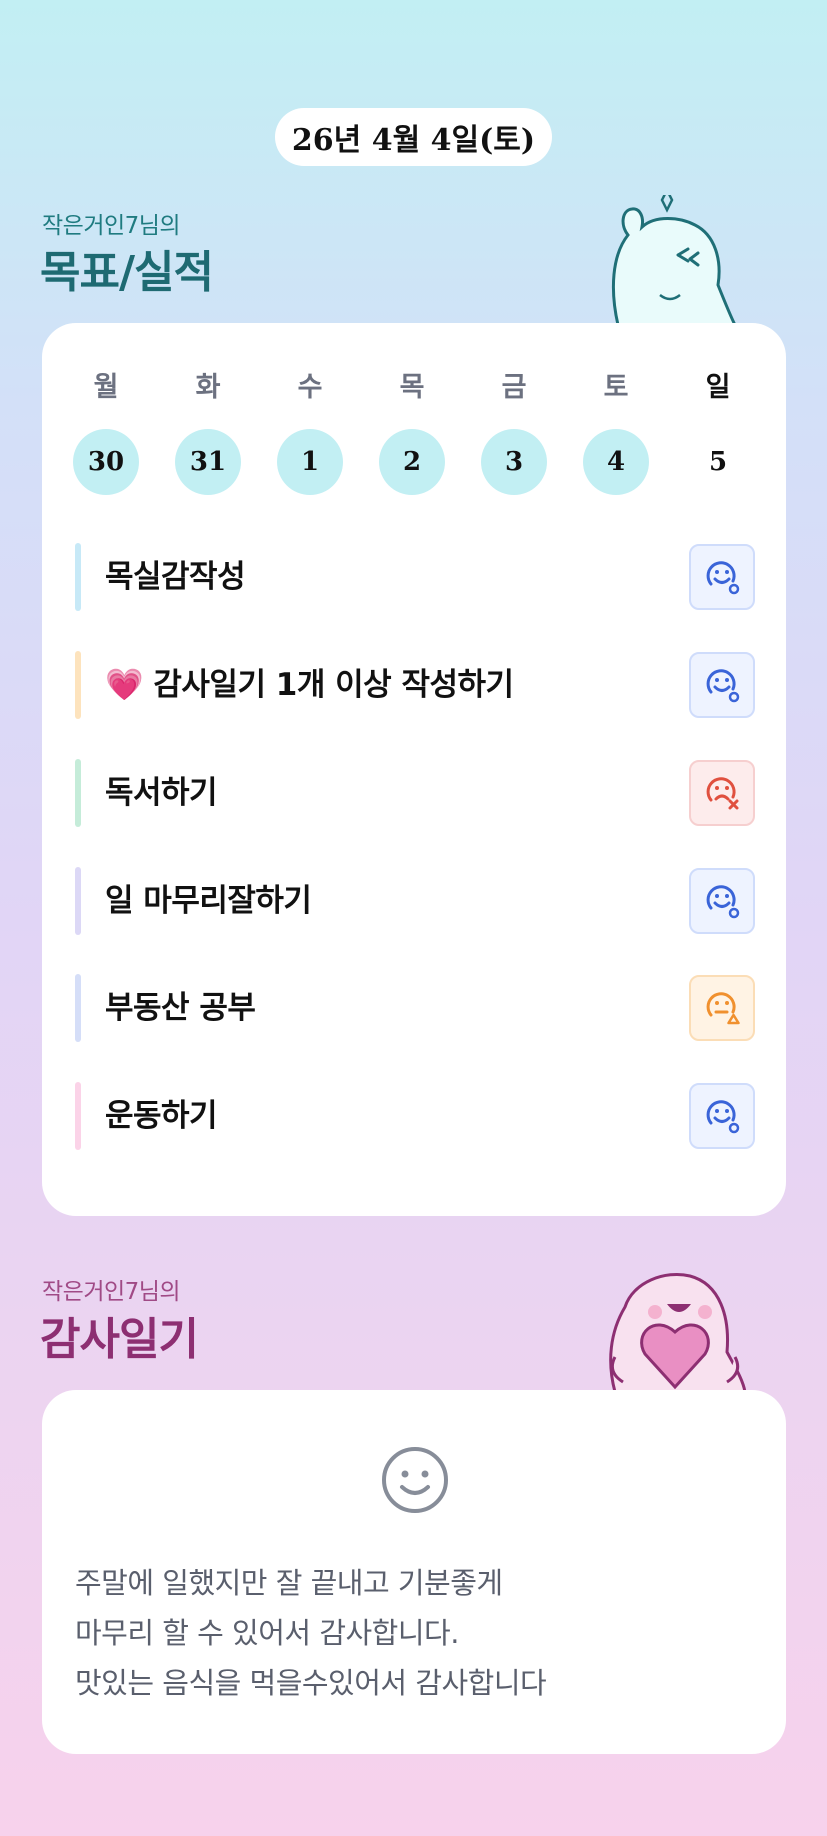 The width and height of the screenshot is (827, 1836). I want to click on goal-label: 💗 감사일기 1개 이상 작성하기, so click(309, 685).